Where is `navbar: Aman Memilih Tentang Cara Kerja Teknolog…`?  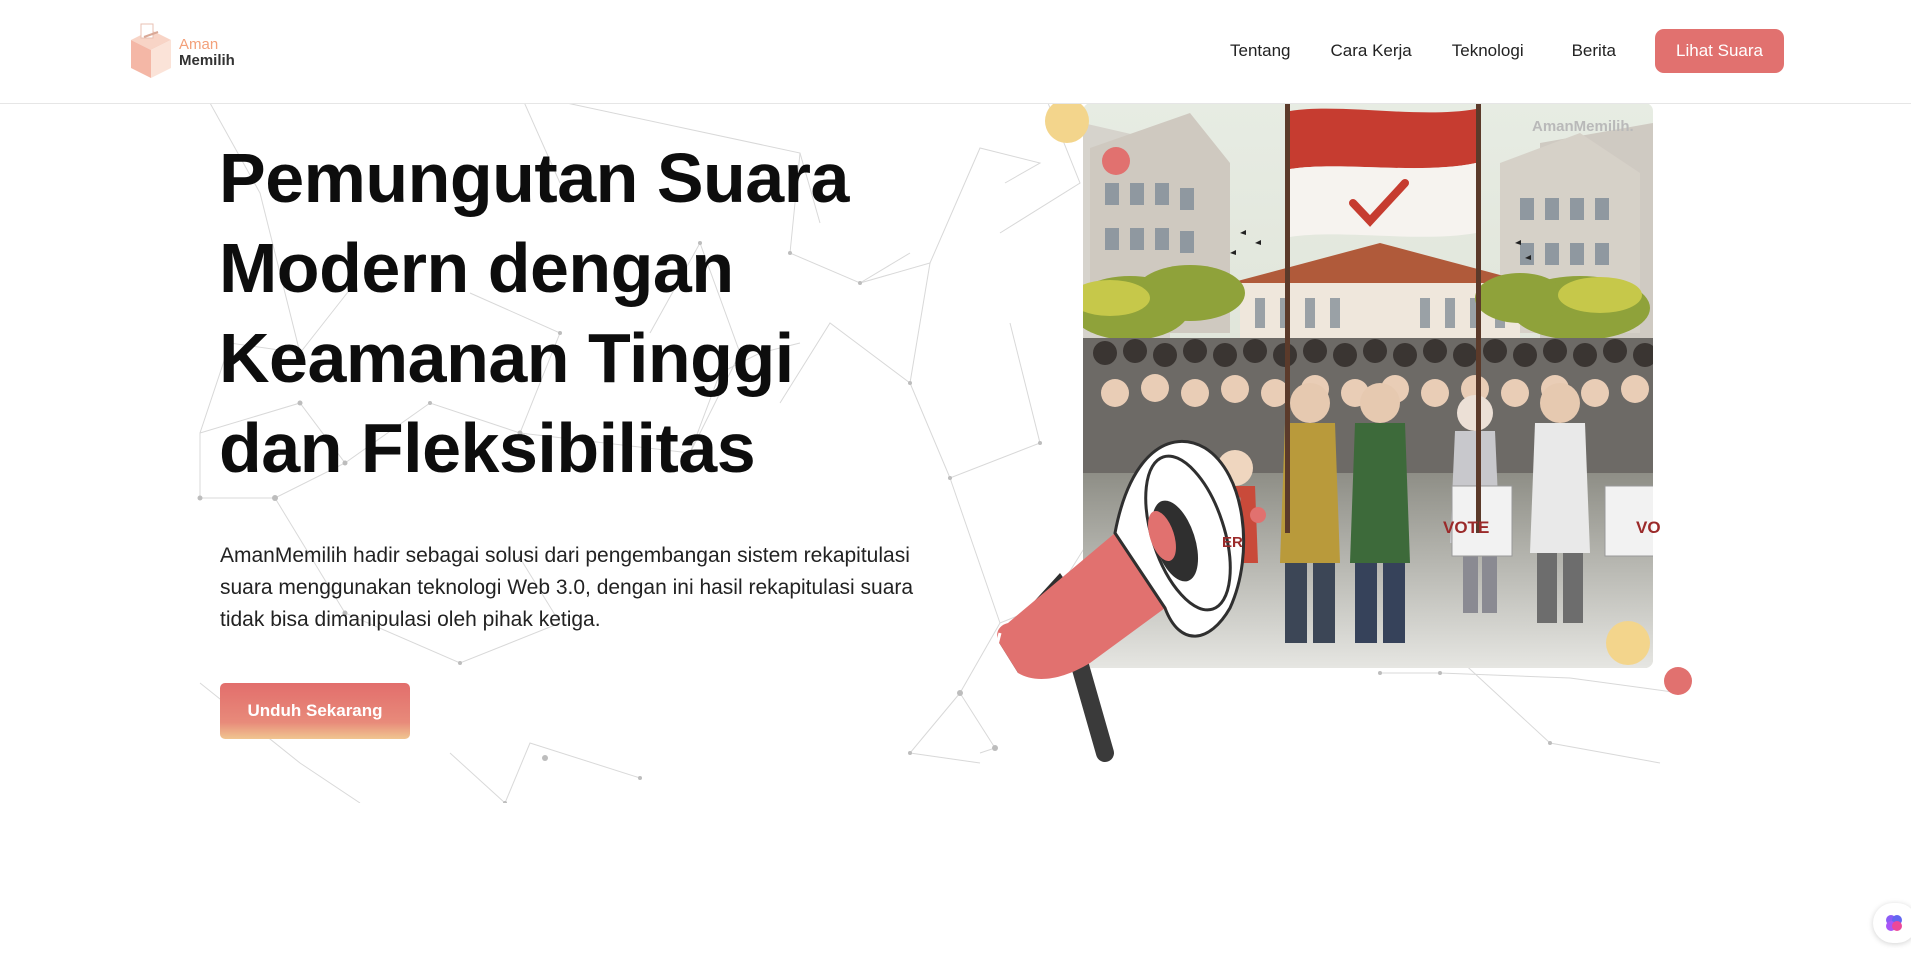
navbar: Aman Memilih Tentang Cara Kerja Teknolog… is located at coordinates (955, 52).